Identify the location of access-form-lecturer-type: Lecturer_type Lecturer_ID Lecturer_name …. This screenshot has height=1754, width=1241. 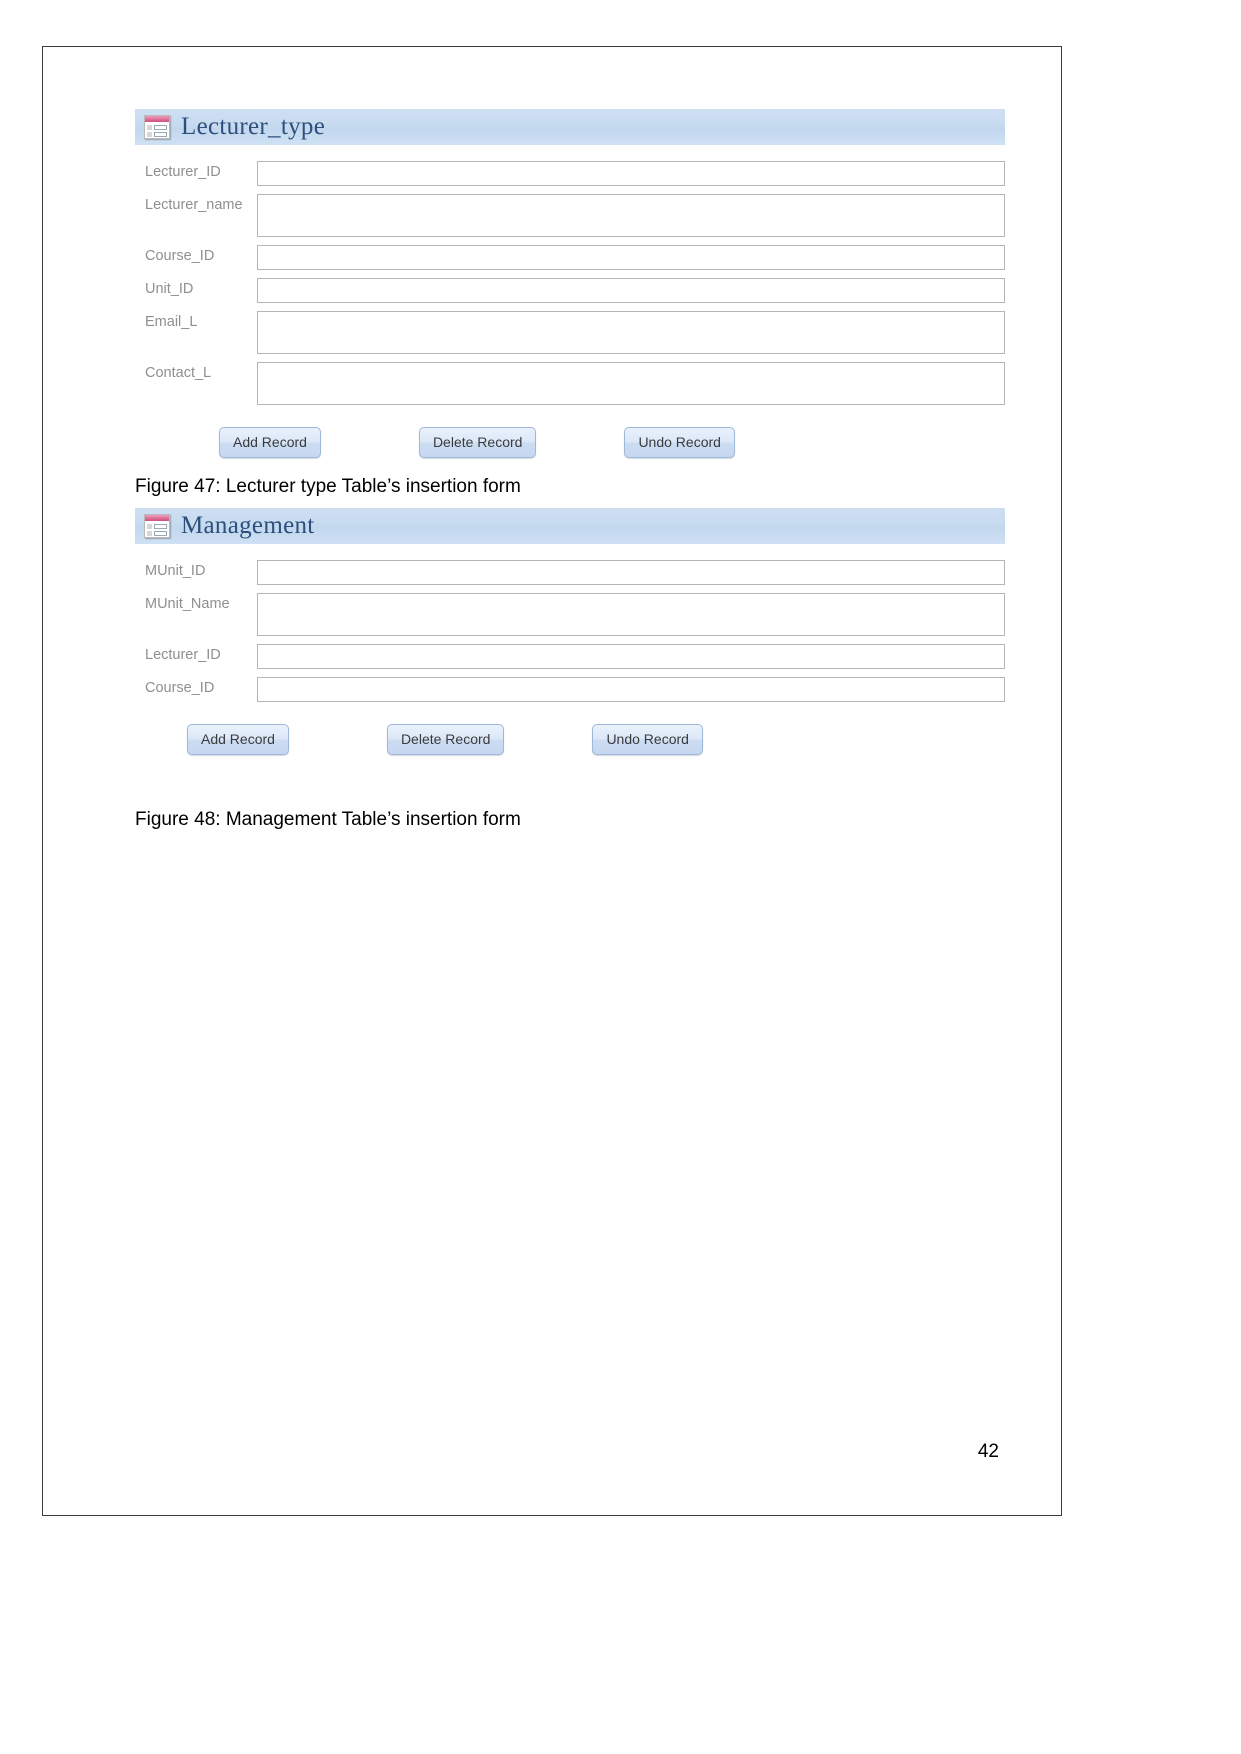
(570, 283).